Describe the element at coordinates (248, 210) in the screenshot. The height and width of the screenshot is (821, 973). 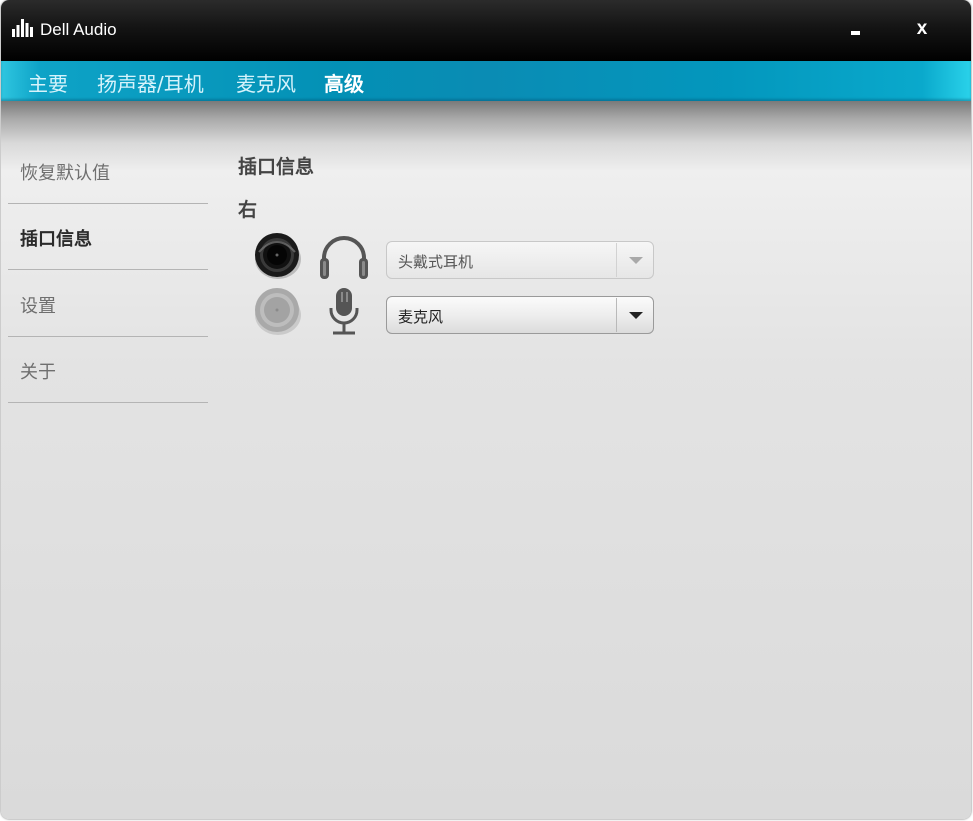
I see `jack-side-label: 右` at that location.